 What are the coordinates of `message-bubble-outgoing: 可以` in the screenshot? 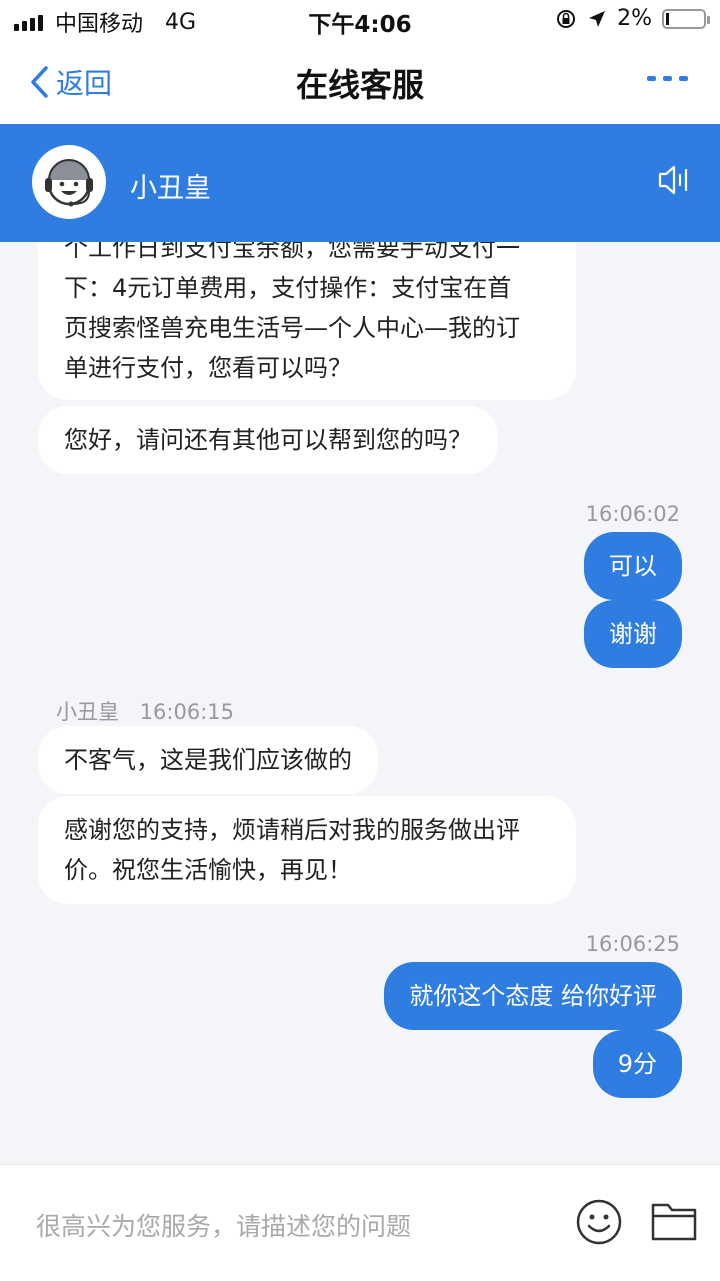 It's located at (633, 566).